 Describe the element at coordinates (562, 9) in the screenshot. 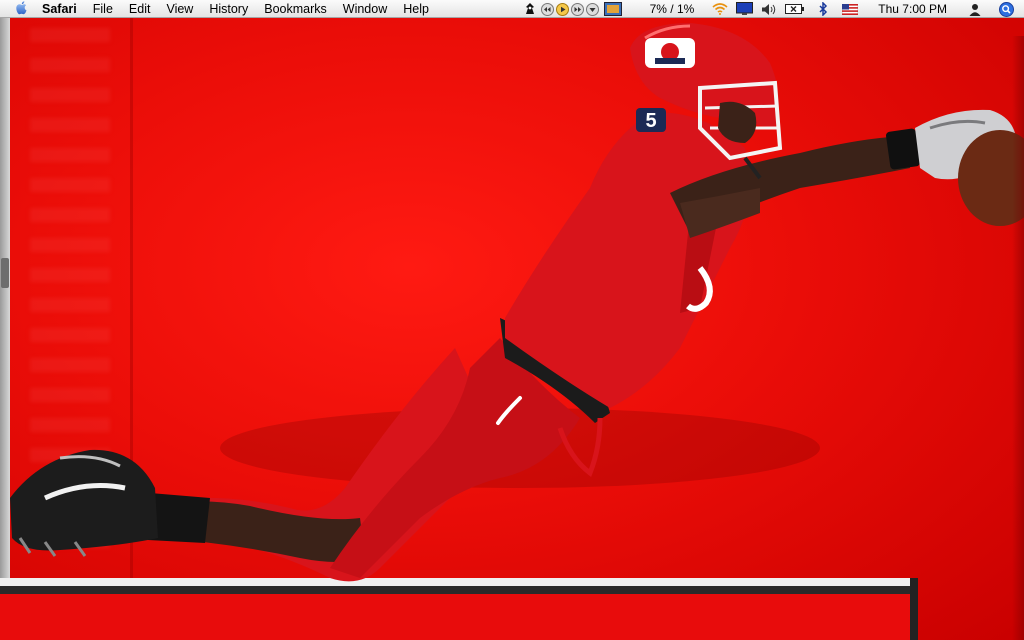

I see `play-icon` at that location.